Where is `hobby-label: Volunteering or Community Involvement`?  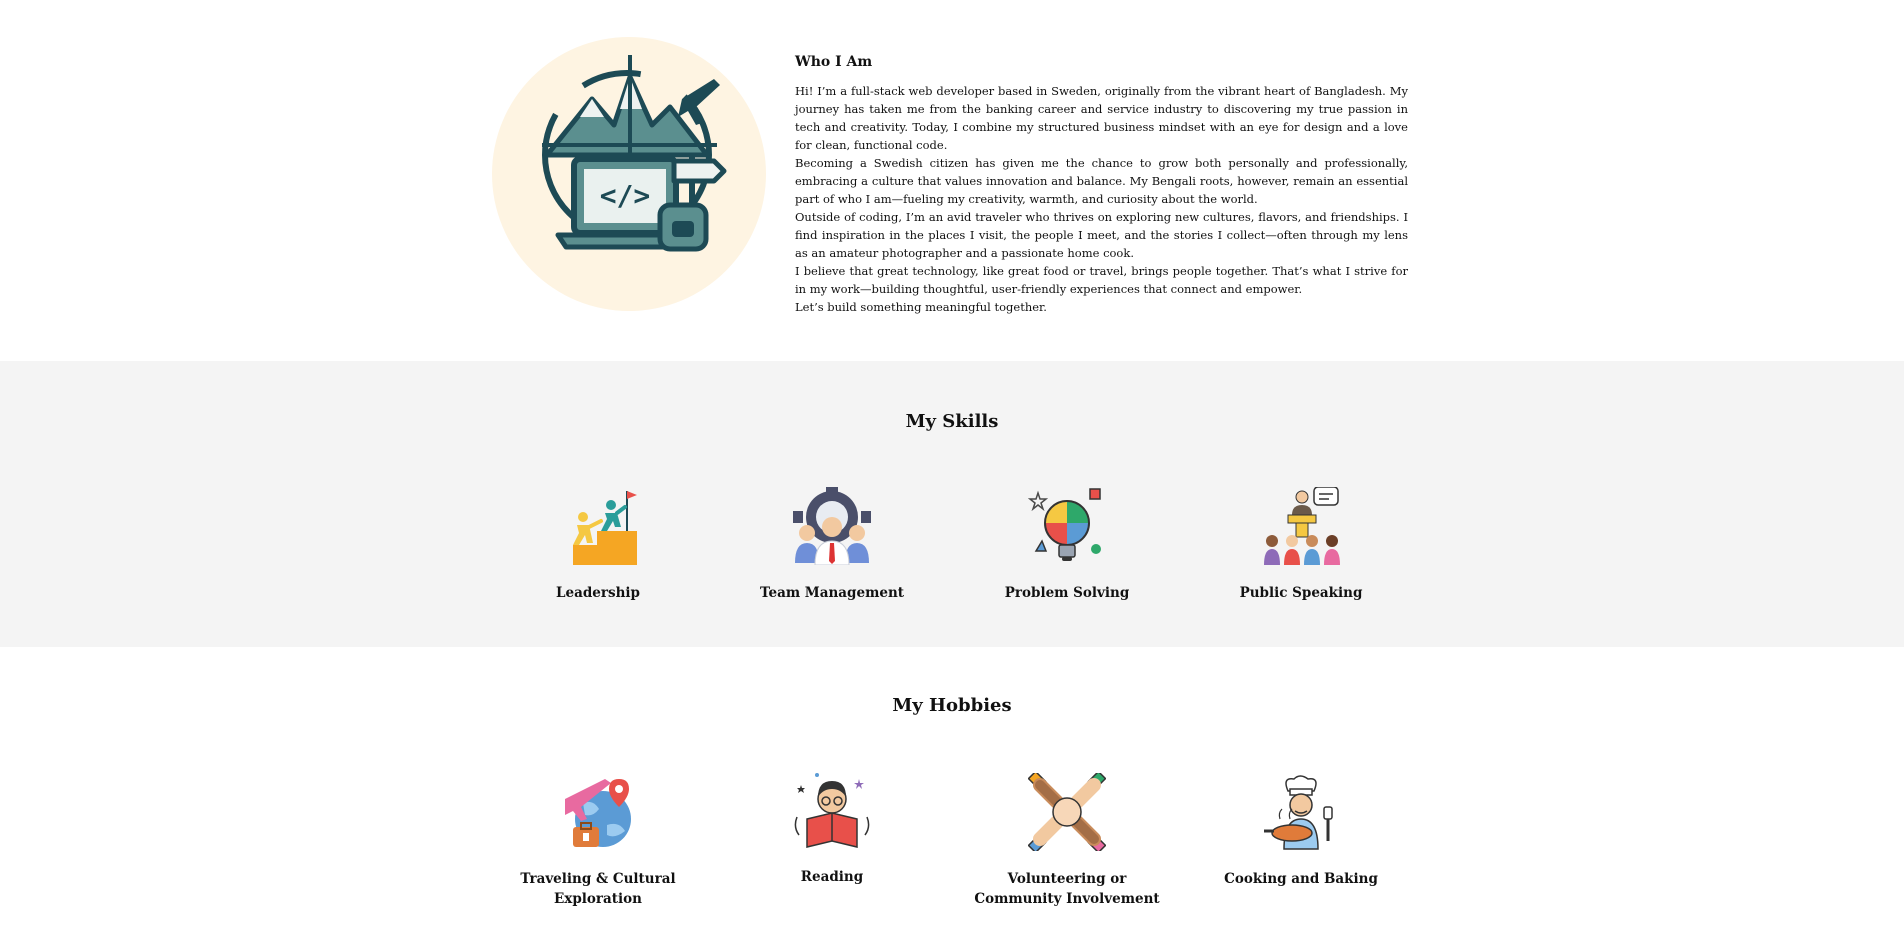 hobby-label: Volunteering or Community Involvement is located at coordinates (1067, 889).